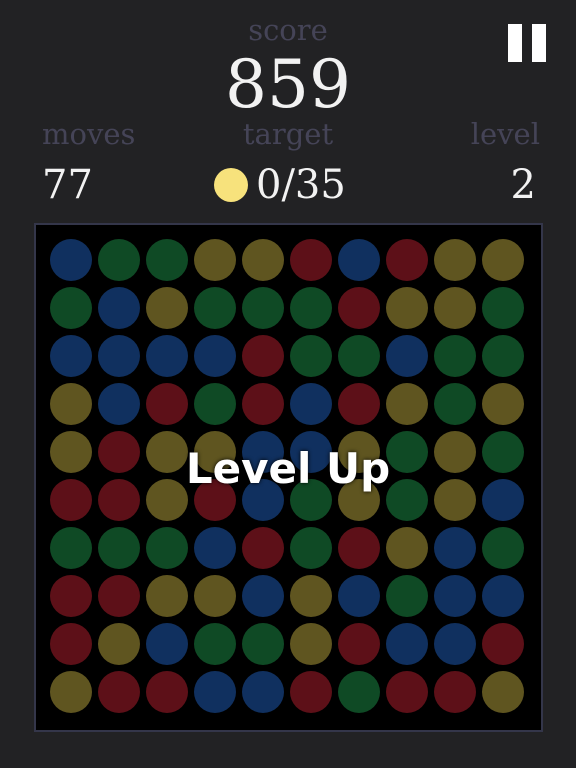 The image size is (576, 768). Describe the element at coordinates (505, 134) in the screenshot. I see `level-label: level` at that location.